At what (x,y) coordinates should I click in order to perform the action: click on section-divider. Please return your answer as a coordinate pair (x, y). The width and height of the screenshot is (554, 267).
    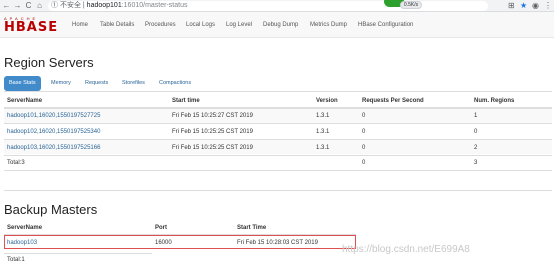
    Looking at the image, I should click on (278, 190).